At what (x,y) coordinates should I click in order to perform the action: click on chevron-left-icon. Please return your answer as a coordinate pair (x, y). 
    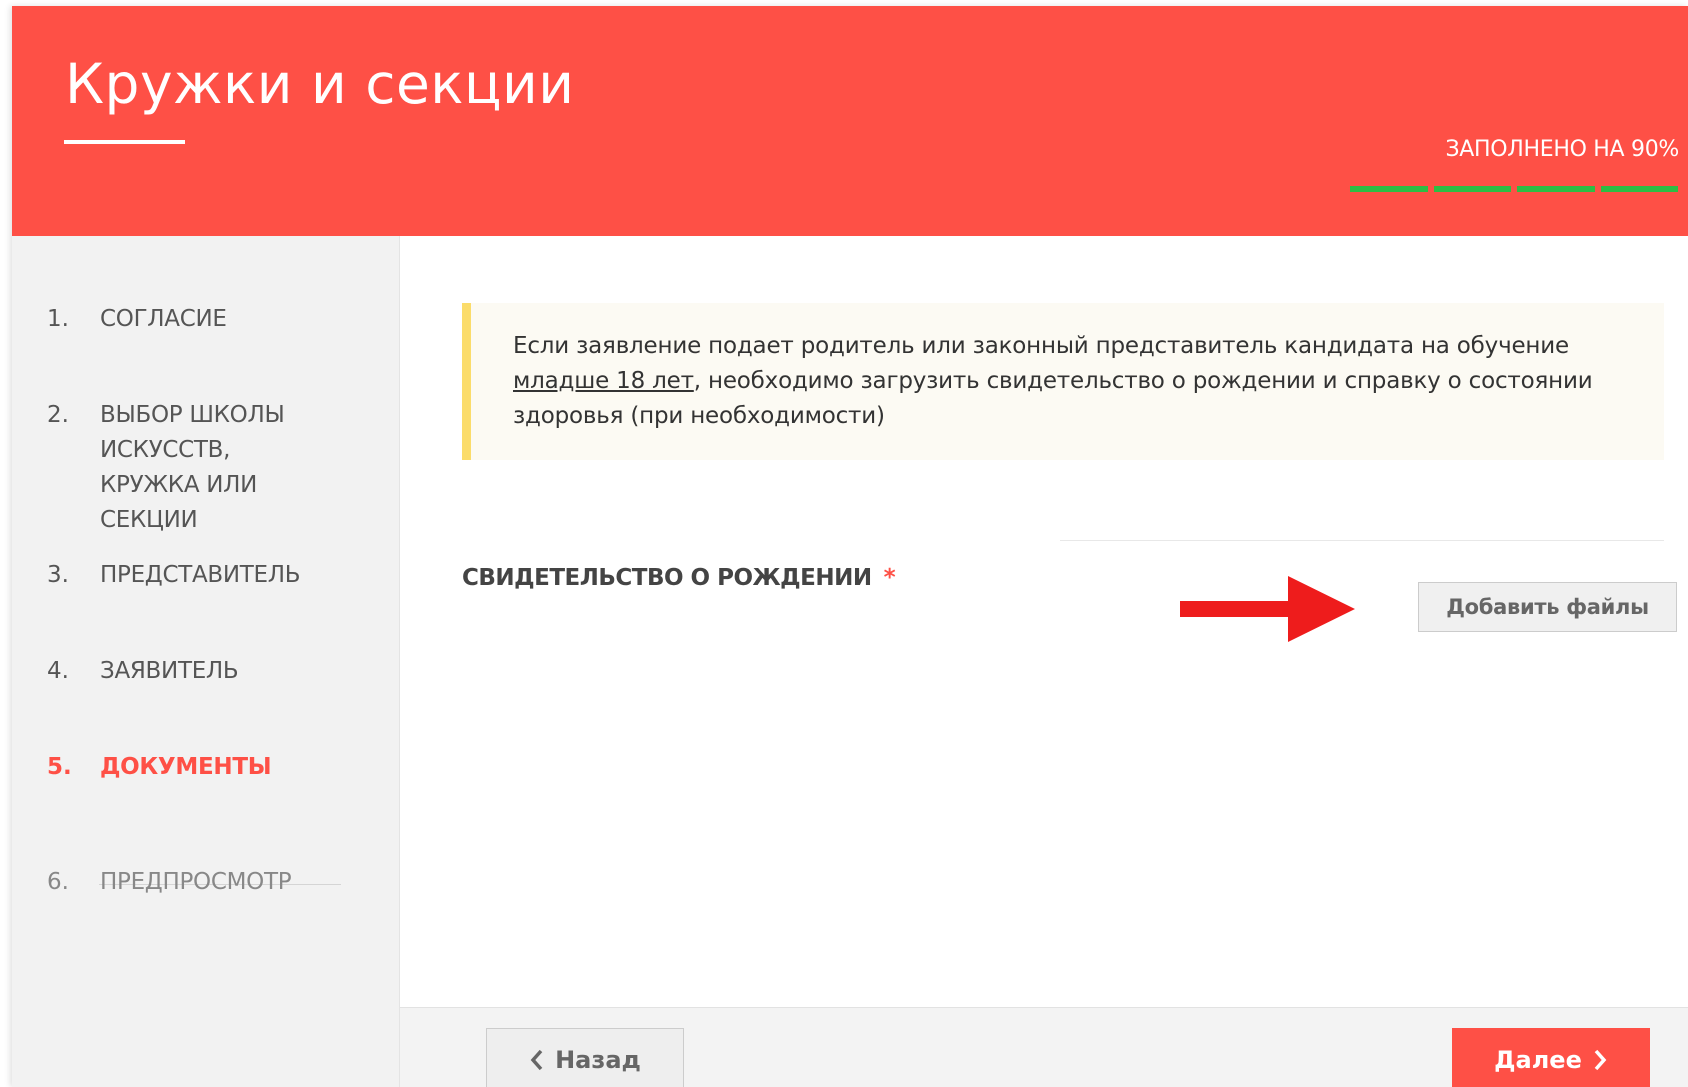
    Looking at the image, I should click on (536, 1060).